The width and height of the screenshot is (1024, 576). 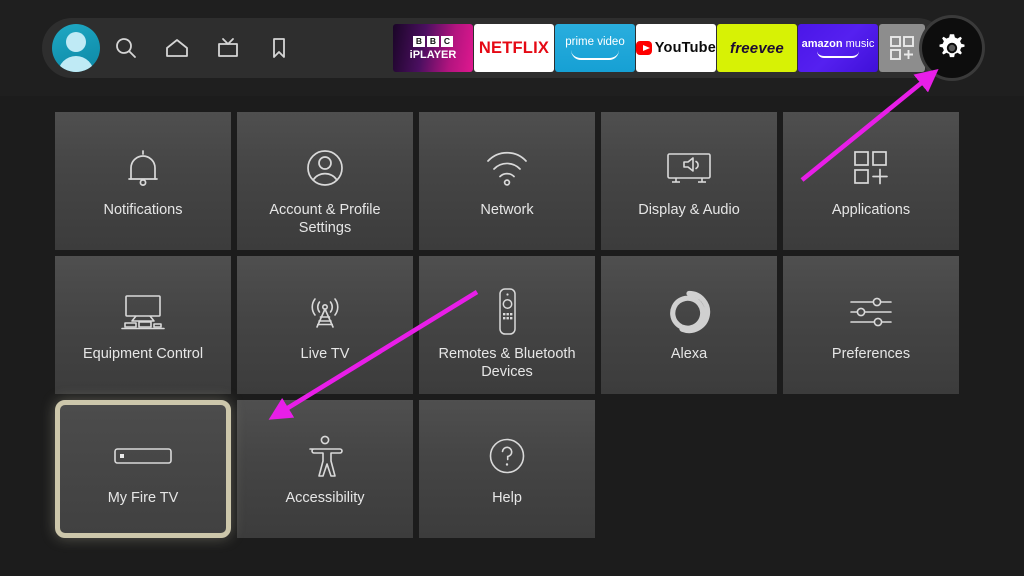 I want to click on tile-label: Accessibility, so click(x=325, y=498).